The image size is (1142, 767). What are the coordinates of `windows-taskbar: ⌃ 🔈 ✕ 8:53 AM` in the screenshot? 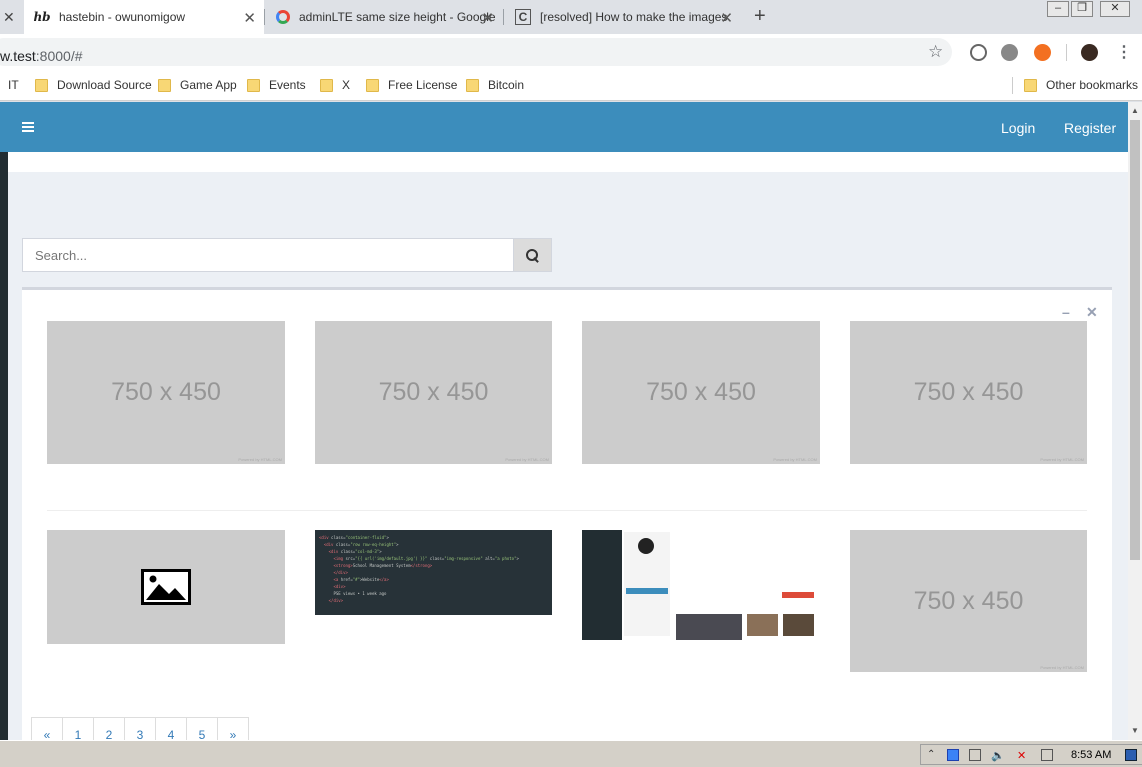 It's located at (571, 753).